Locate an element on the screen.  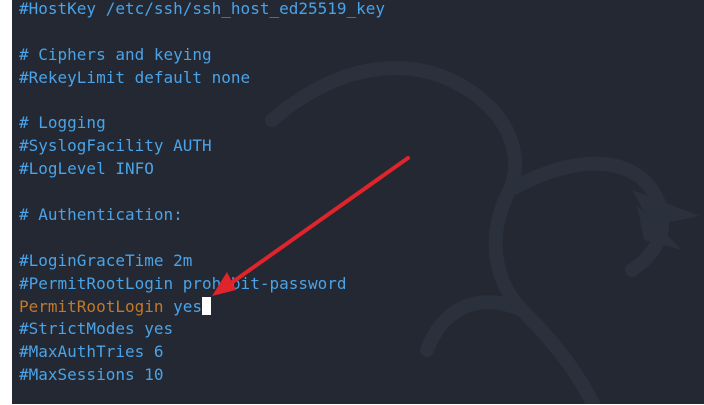
directive-line: PermitRootLogin yes is located at coordinates (202, 307).